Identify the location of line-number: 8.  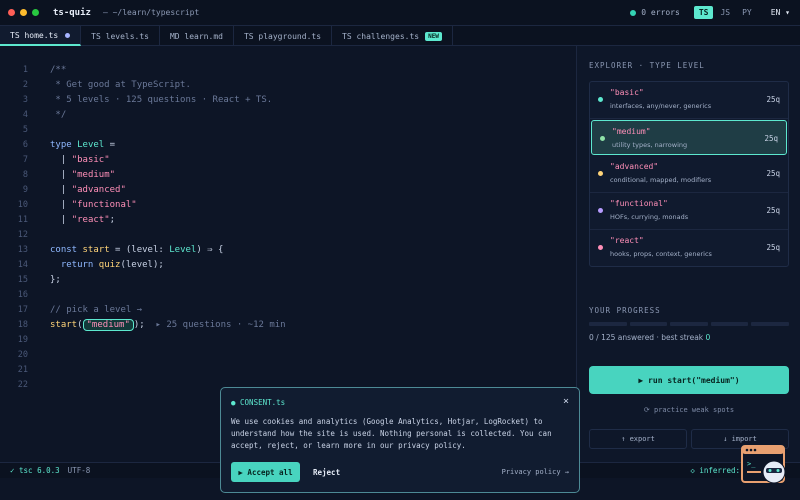
(25, 174).